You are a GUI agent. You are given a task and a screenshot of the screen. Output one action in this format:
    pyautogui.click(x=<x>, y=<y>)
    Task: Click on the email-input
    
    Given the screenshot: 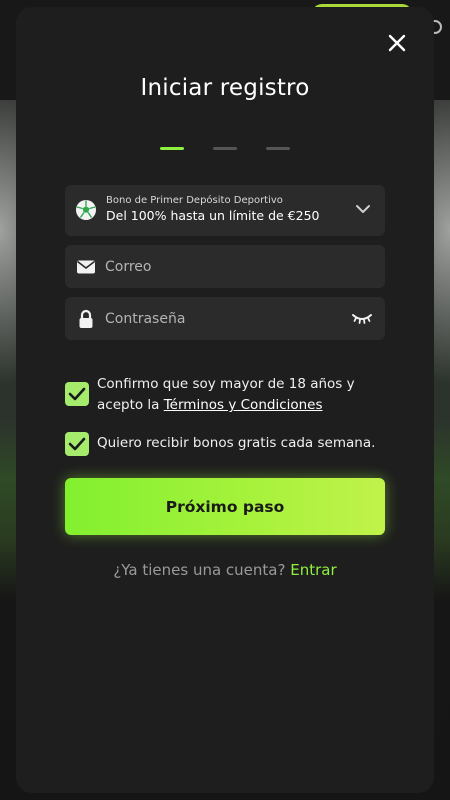 What is the action you would take?
    pyautogui.click(x=225, y=266)
    